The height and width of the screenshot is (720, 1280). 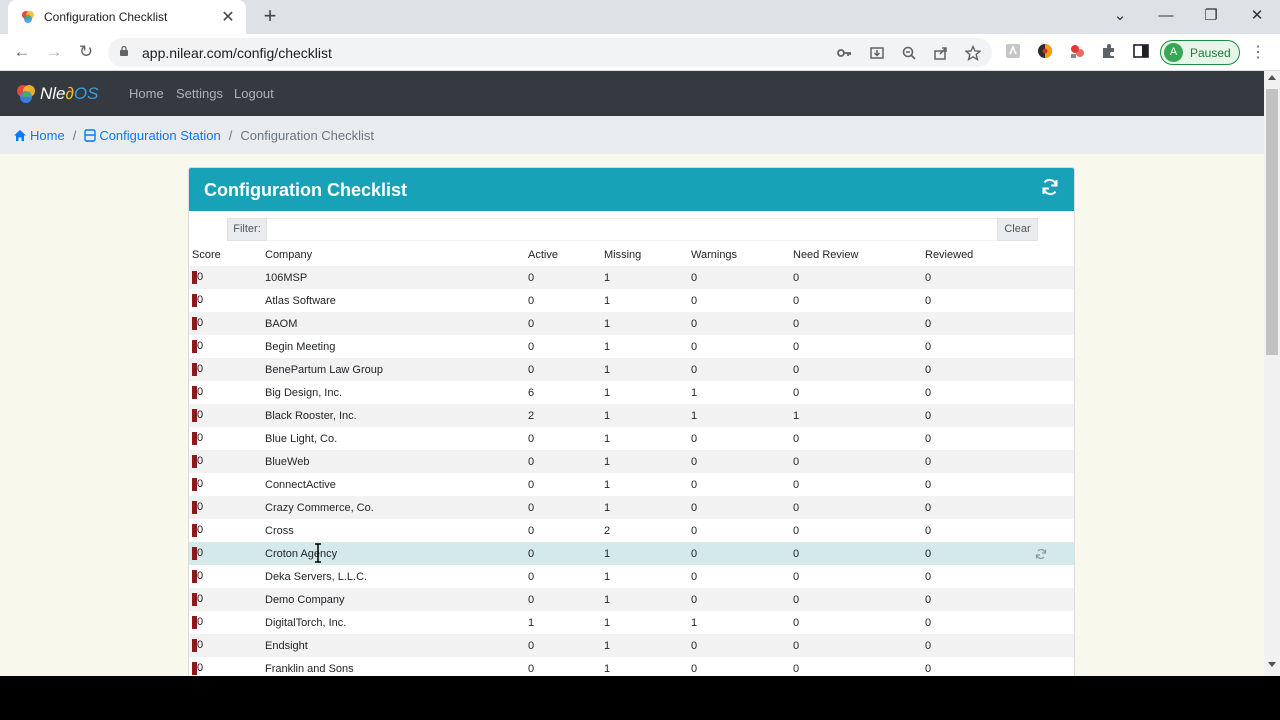 What do you see at coordinates (396, 255) in the screenshot?
I see `header-company: Company` at bounding box center [396, 255].